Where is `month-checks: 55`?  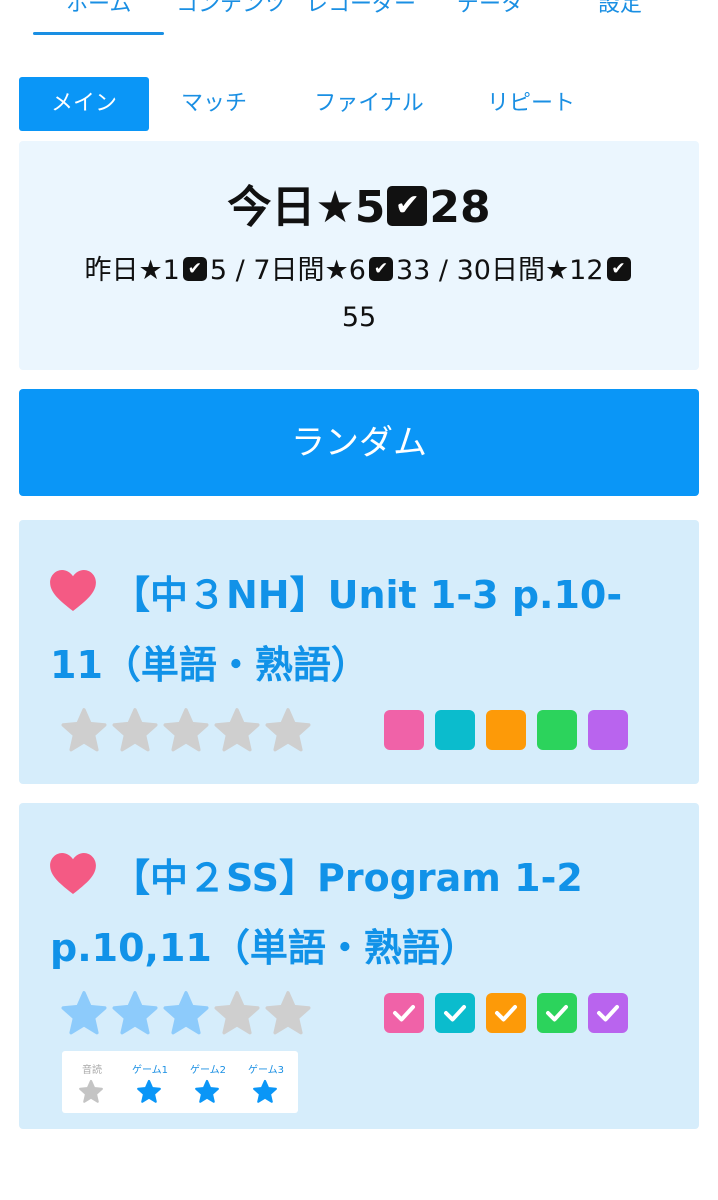
month-checks: 55 is located at coordinates (359, 317).